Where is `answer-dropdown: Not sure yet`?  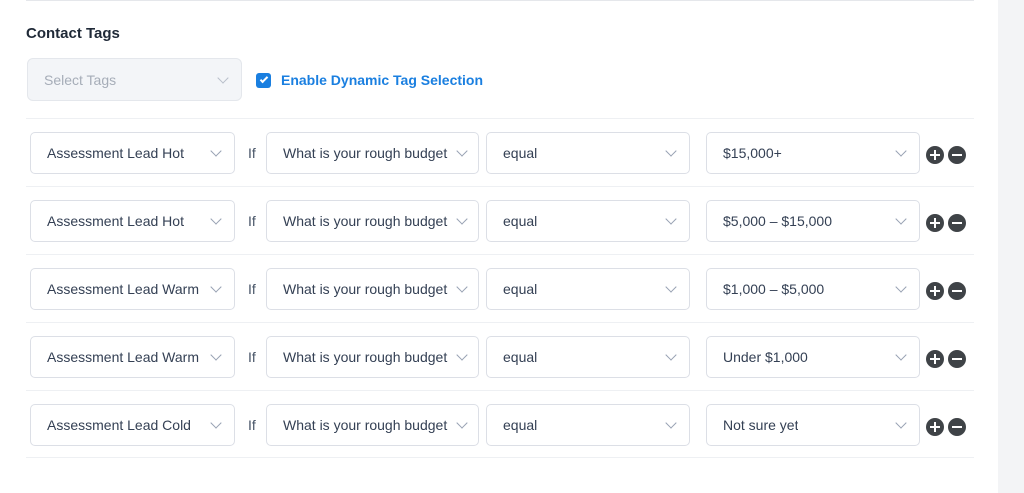
answer-dropdown: Not sure yet is located at coordinates (813, 425).